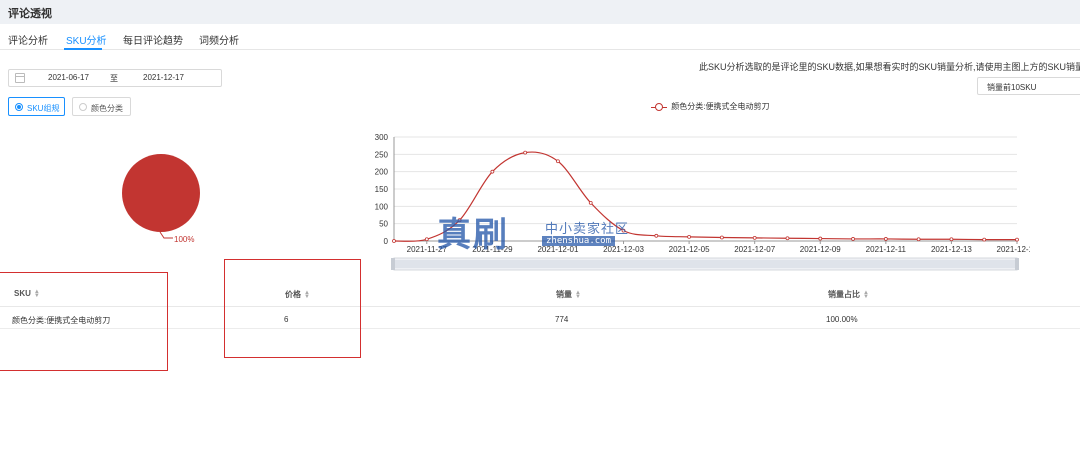  I want to click on date-start: 2021-06-17, so click(68, 77).